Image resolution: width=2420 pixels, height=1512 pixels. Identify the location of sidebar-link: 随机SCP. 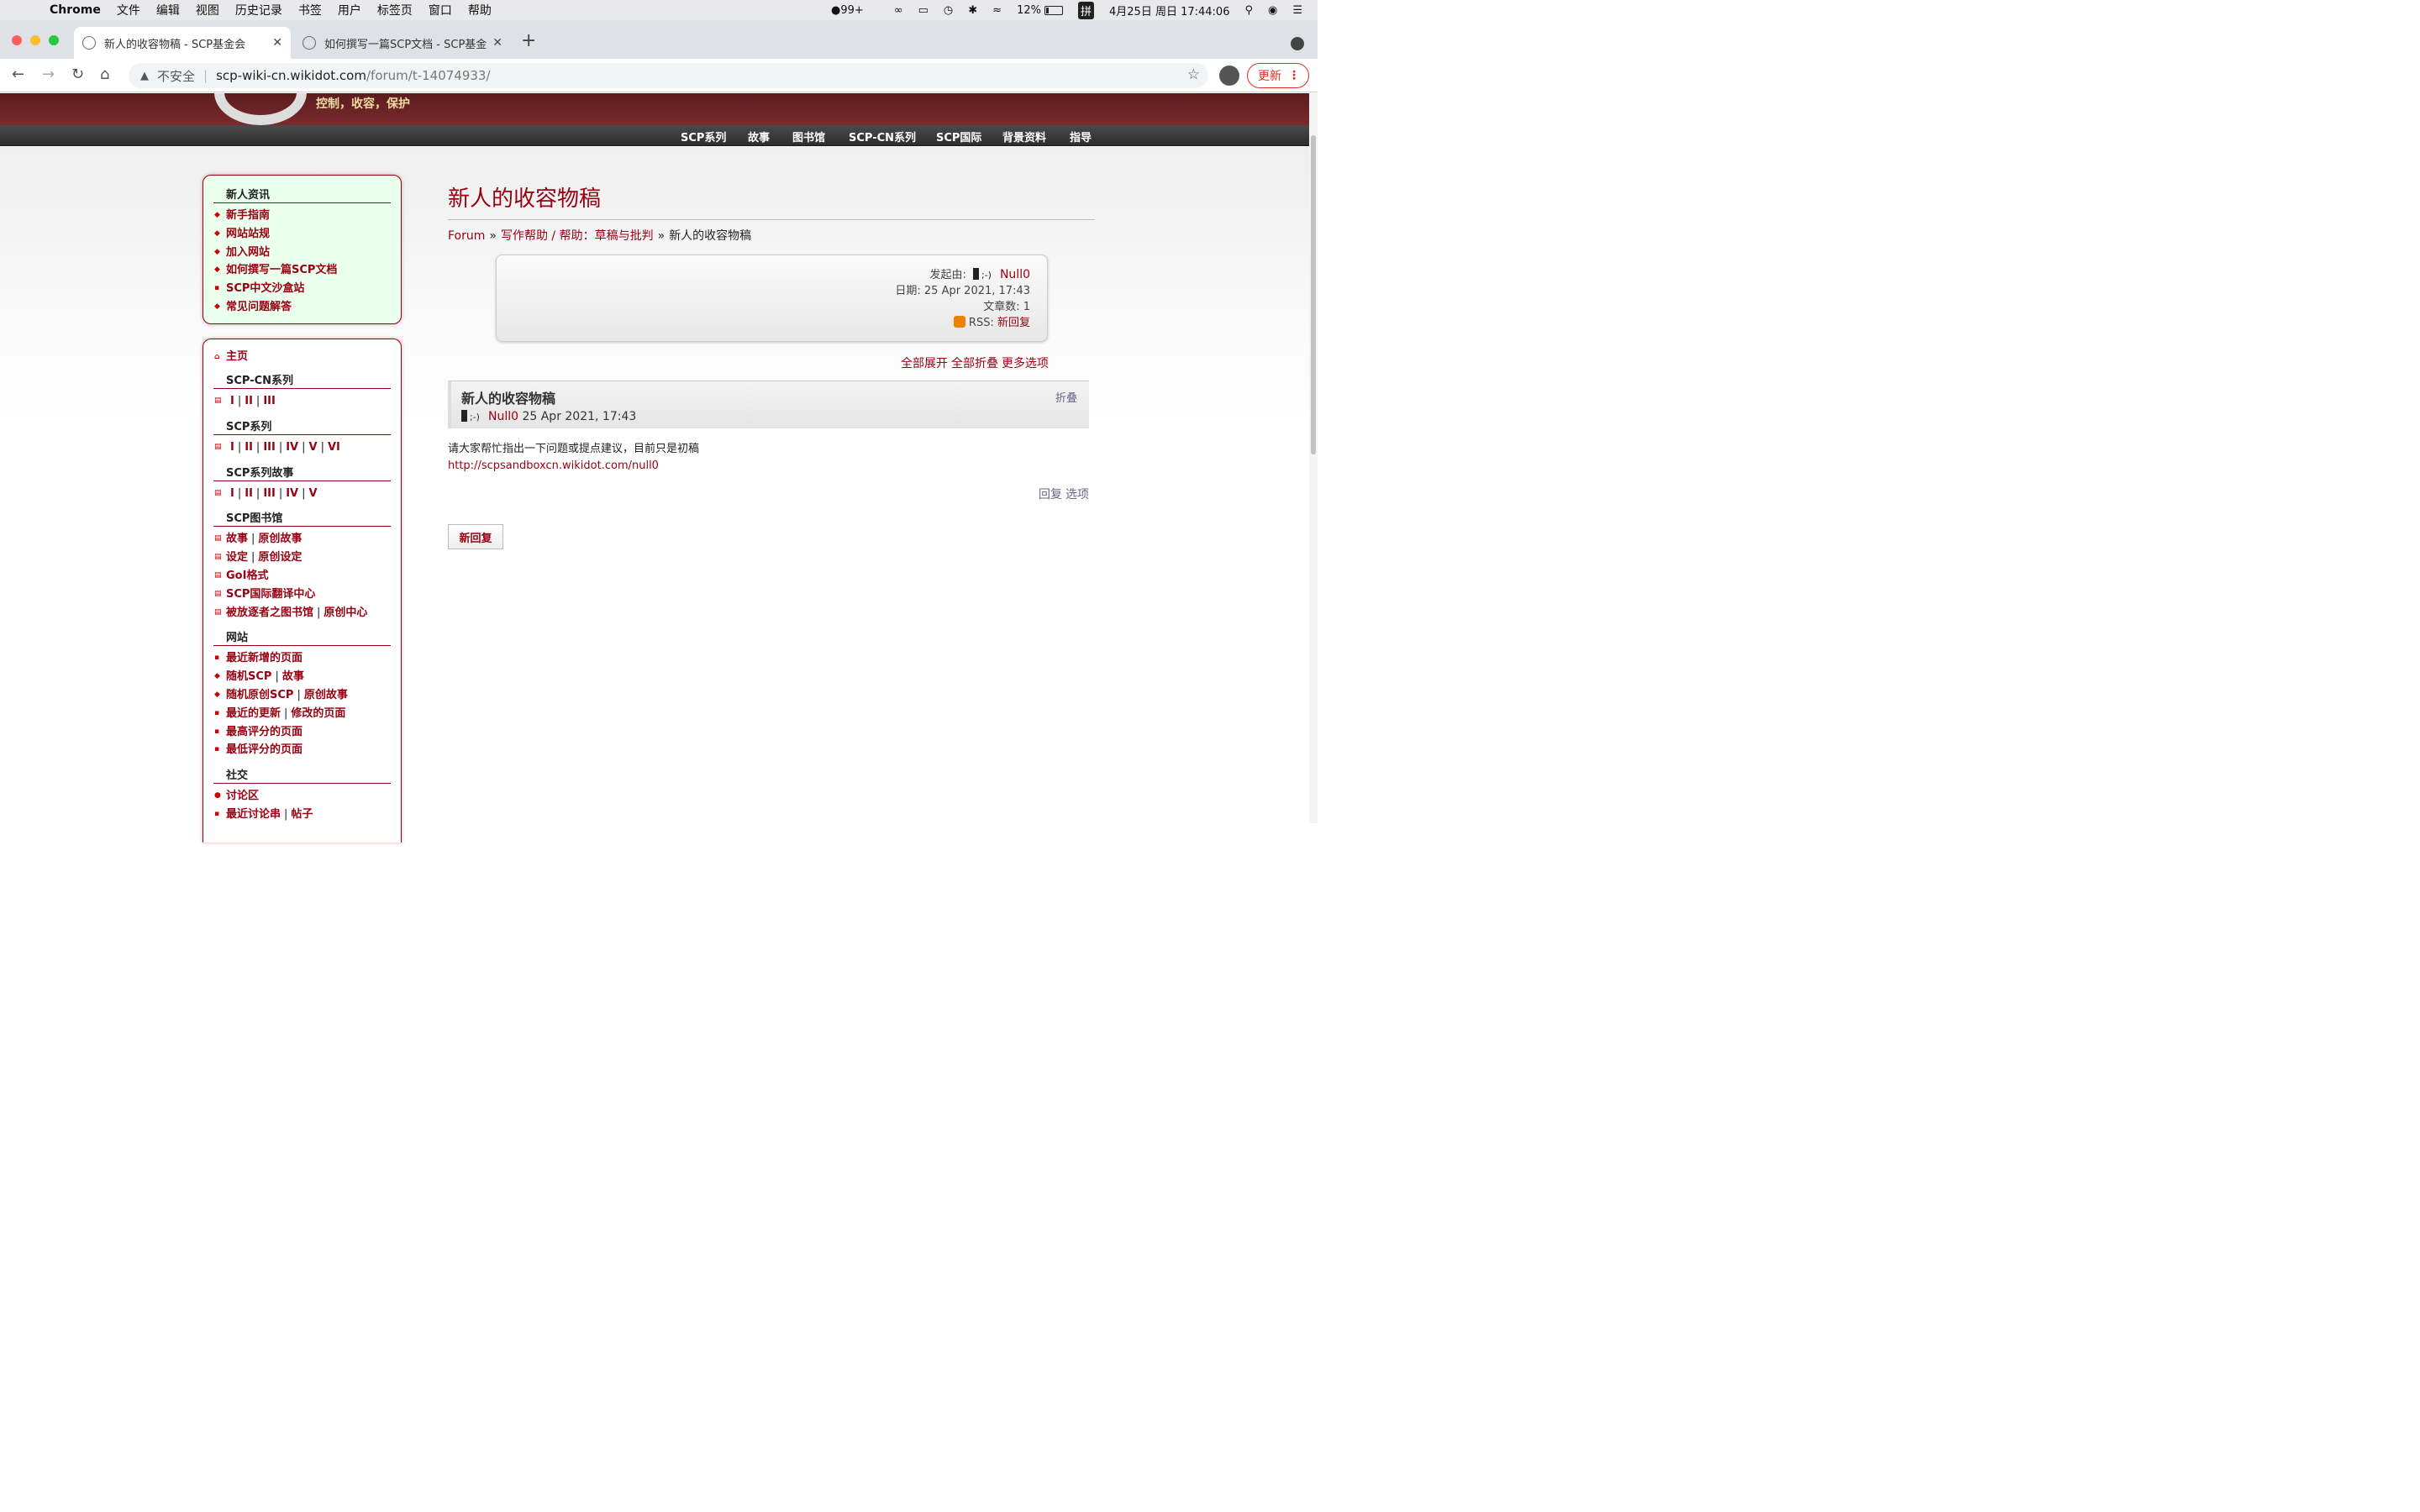
(248, 676).